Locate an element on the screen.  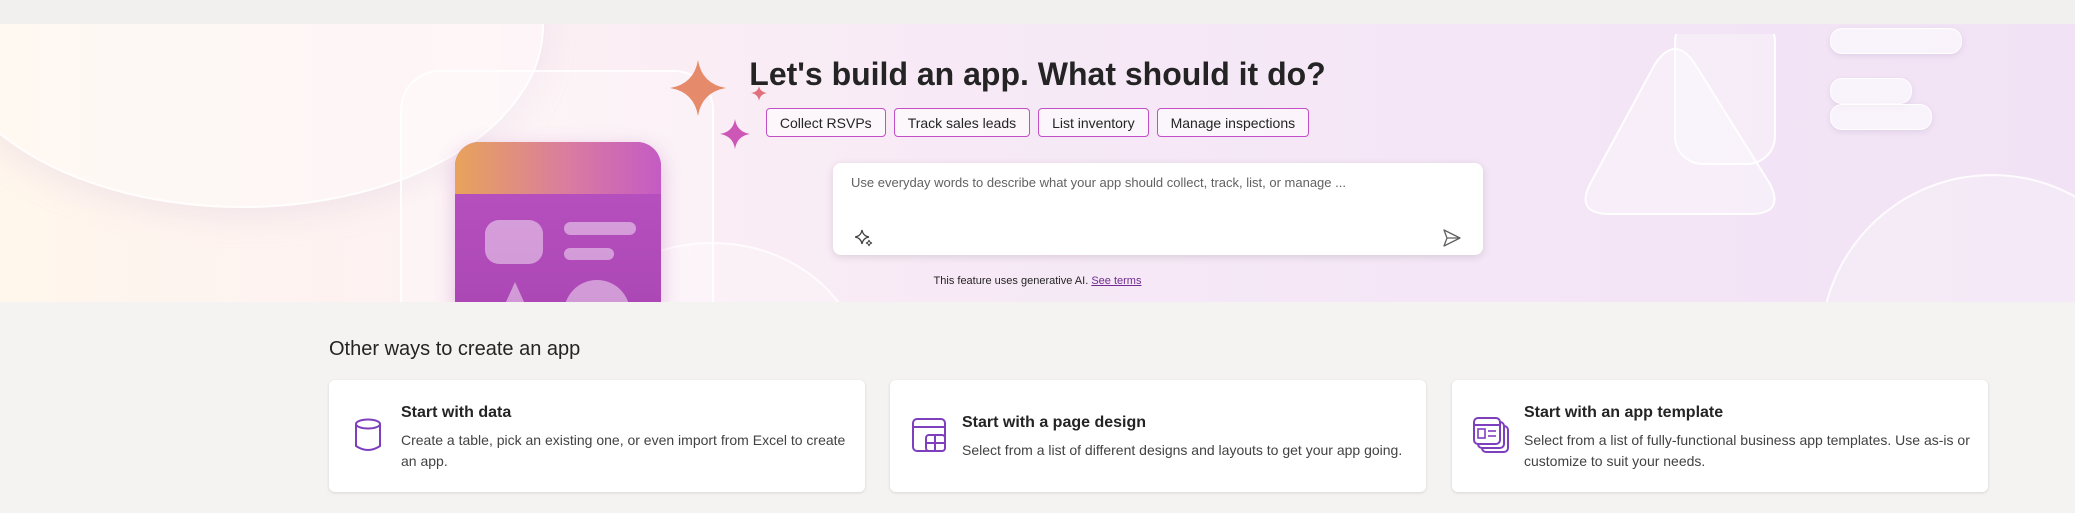
illustration-header is located at coordinates (558, 168).